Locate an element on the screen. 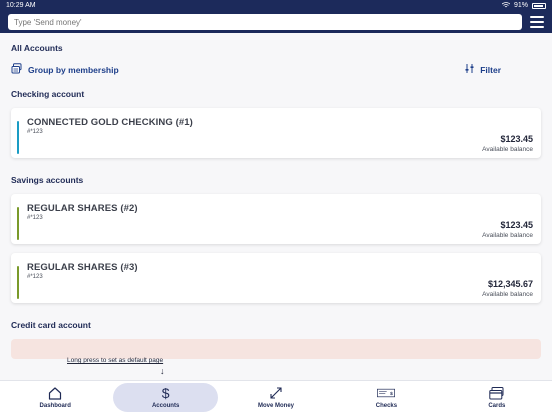  account-name: CONNECTED GOLD CHECKING (#1) is located at coordinates (110, 122).